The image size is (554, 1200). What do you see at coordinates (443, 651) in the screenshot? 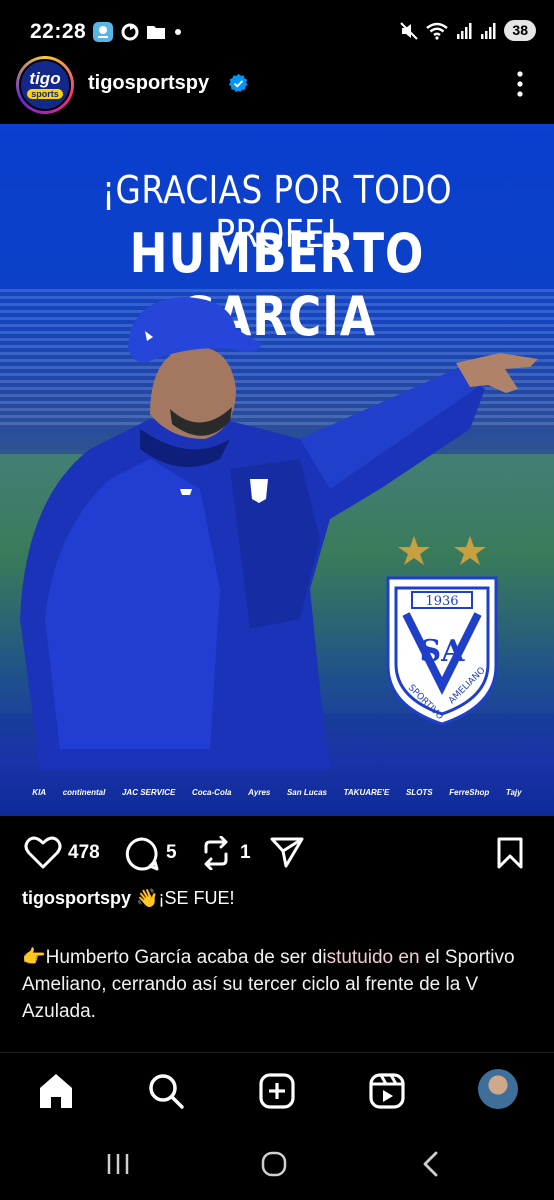
I see `crest-letters: SA` at bounding box center [443, 651].